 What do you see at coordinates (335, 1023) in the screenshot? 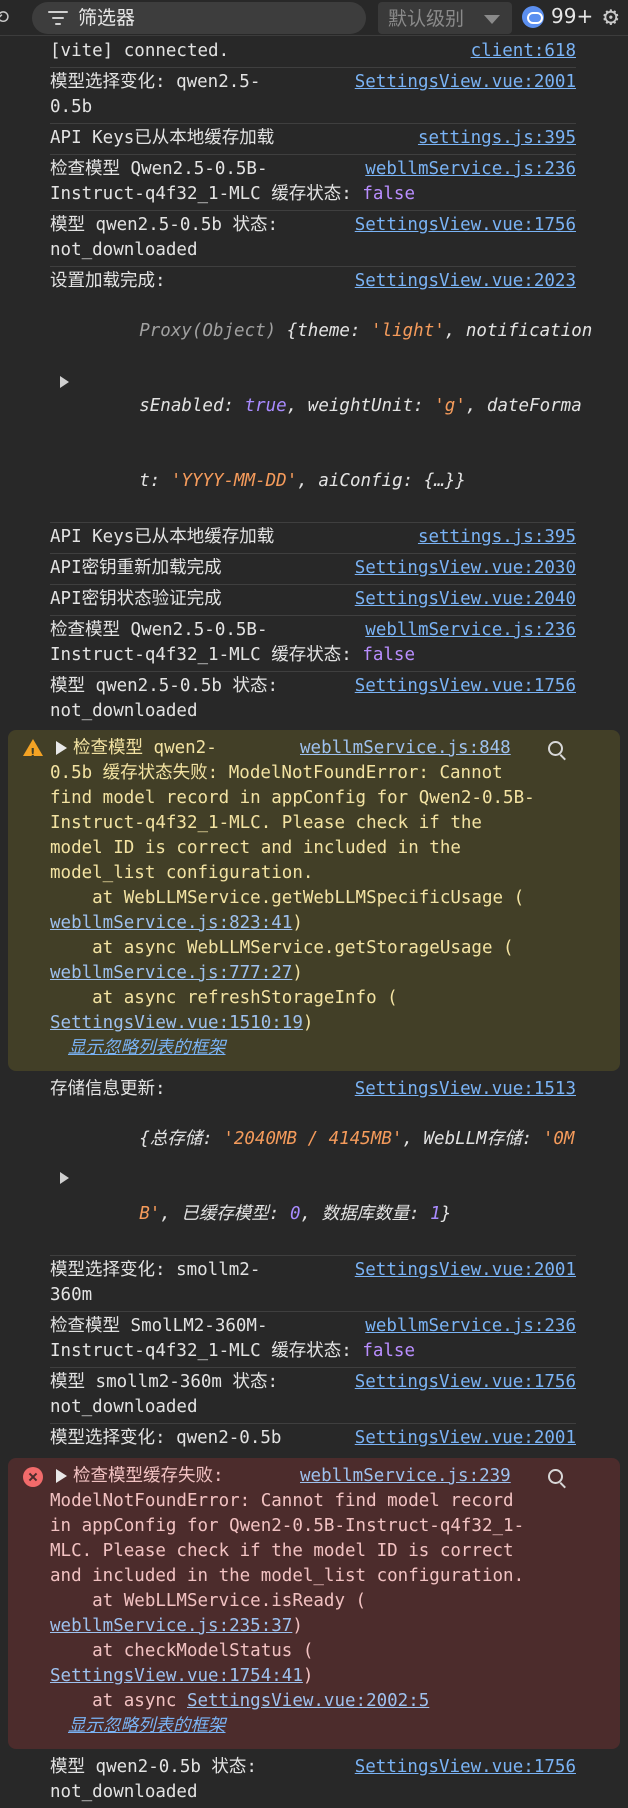
I see `stack-line: SettingsView.vue:1510:19)` at bounding box center [335, 1023].